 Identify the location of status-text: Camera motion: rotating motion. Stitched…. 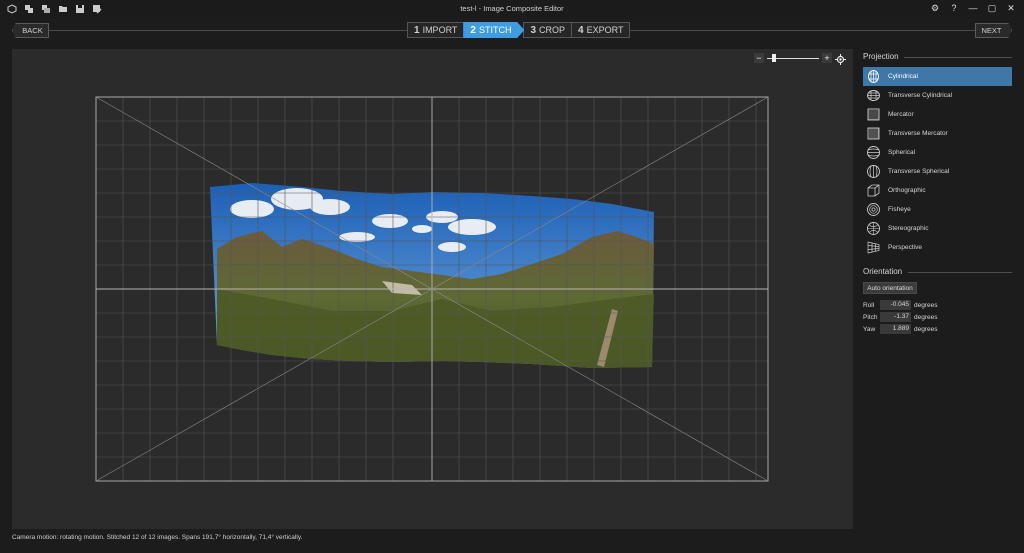
(157, 537).